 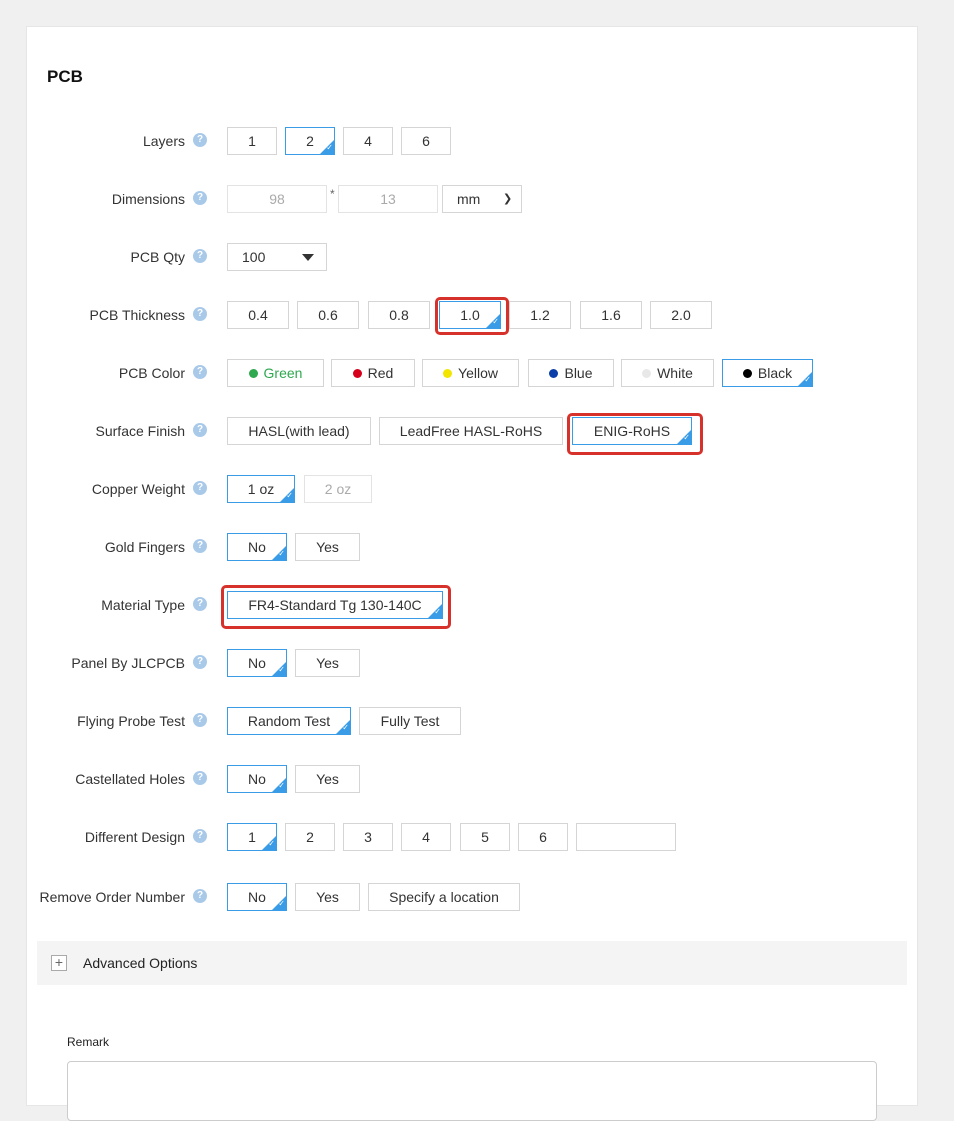 I want to click on color-option-label: White, so click(x=675, y=373).